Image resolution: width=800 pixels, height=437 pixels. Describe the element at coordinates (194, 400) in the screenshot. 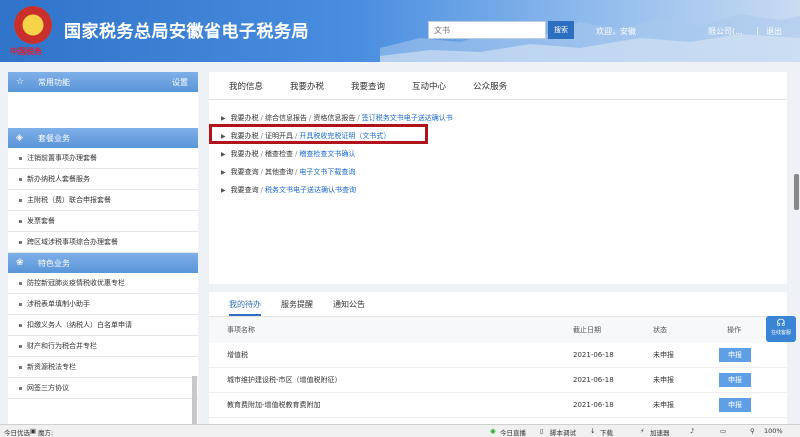

I see `sidebar-scrollbar` at that location.